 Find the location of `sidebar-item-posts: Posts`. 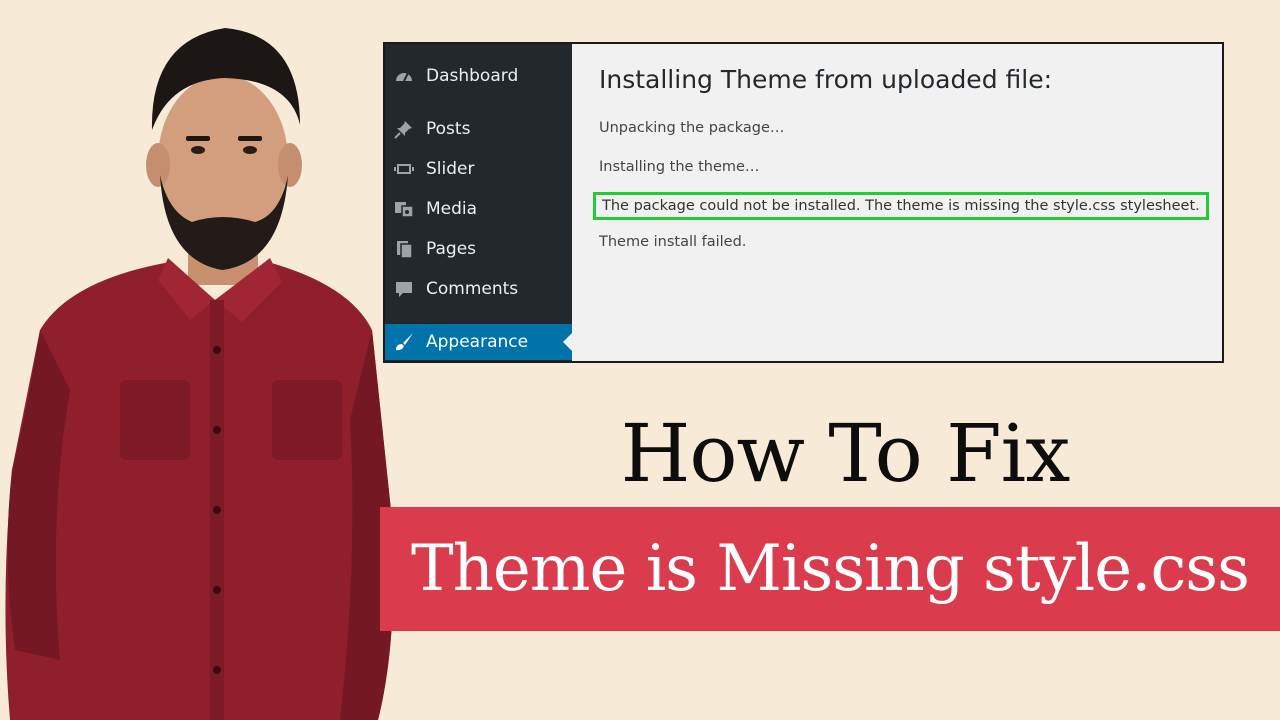

sidebar-item-posts: Posts is located at coordinates (478, 129).